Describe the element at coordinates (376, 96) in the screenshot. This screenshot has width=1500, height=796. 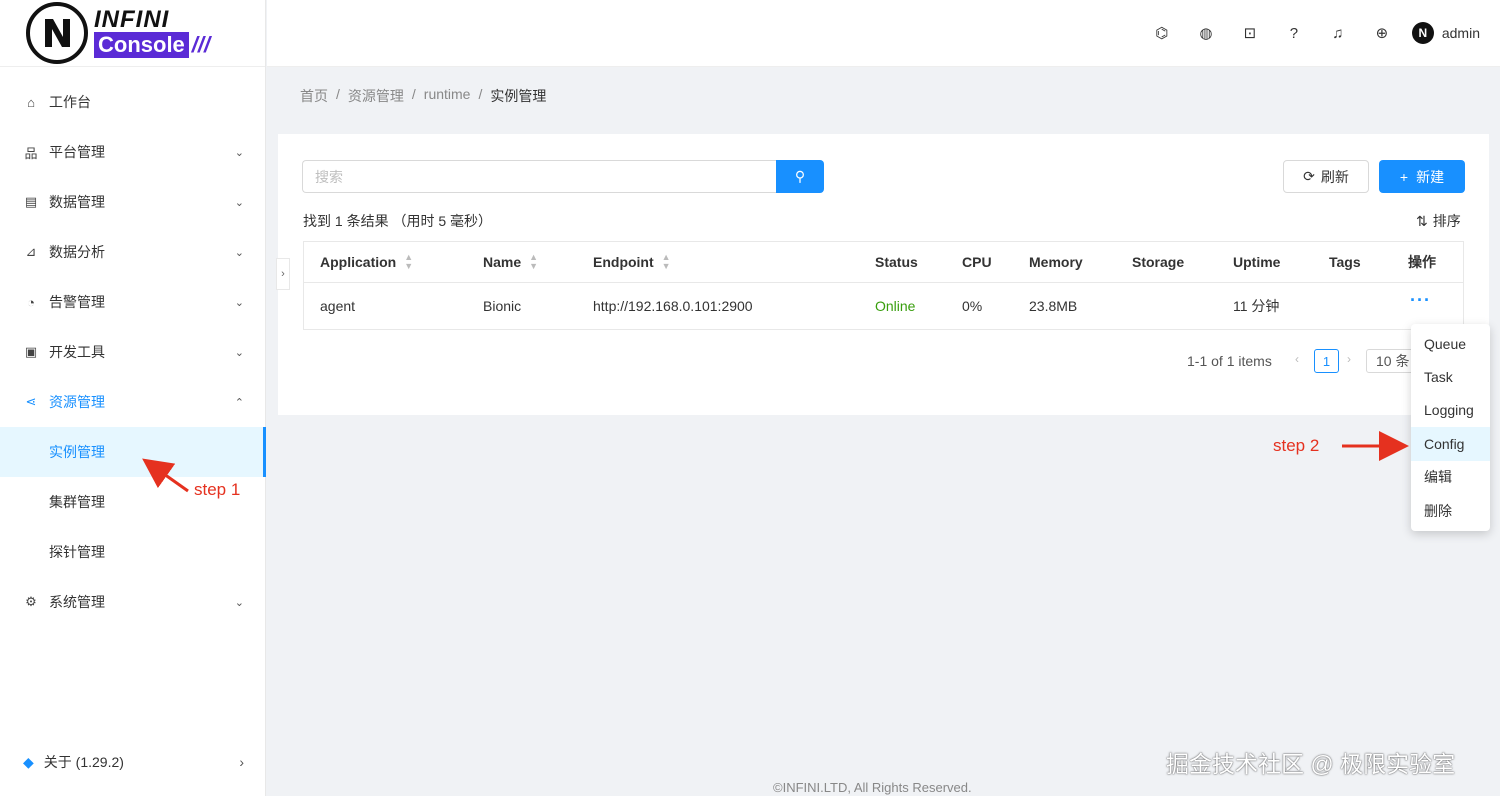
I see `breadcrumb-resources: 资源管理` at that location.